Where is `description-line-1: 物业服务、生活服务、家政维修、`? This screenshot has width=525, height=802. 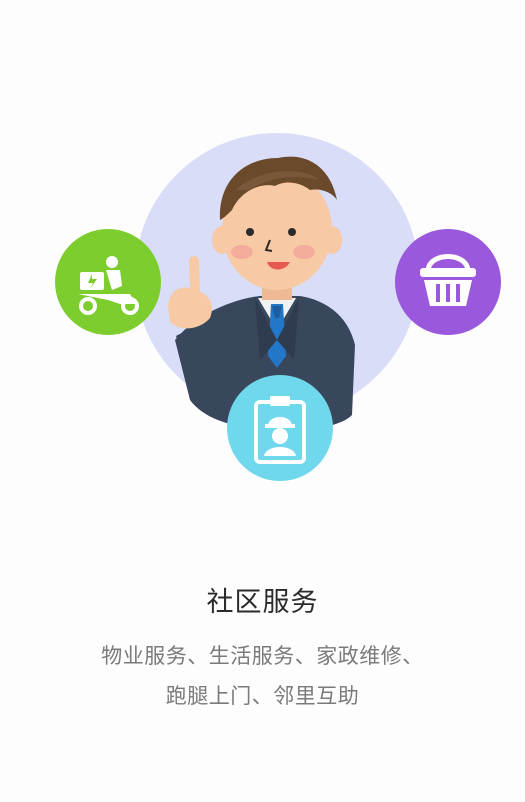
description-line-1: 物业服务、生活服务、家政维修、 is located at coordinates (262, 656).